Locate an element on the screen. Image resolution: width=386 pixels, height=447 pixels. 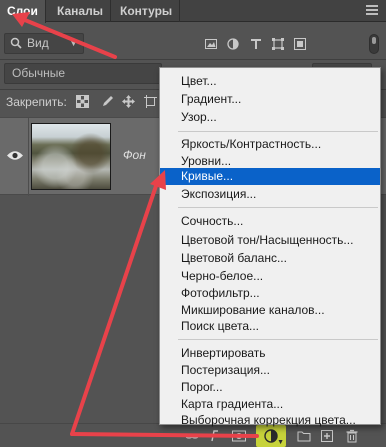
layer-mask-icon is located at coordinates (239, 436).